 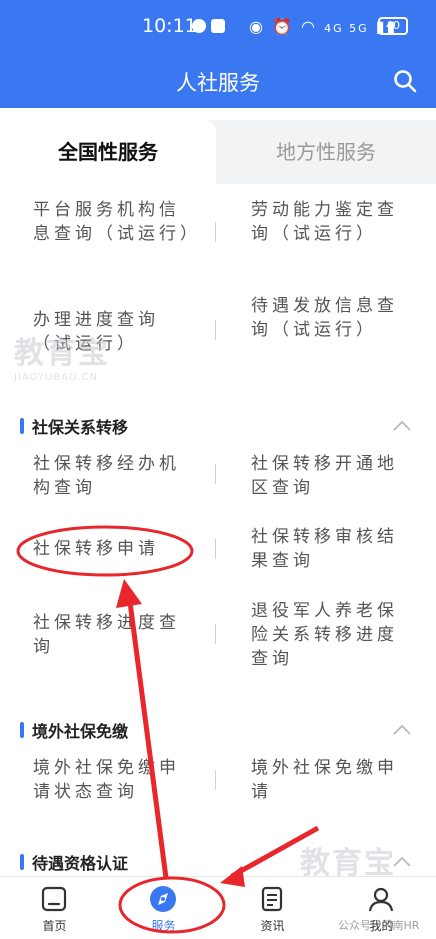 What do you see at coordinates (272, 899) in the screenshot?
I see `document-icon` at bounding box center [272, 899].